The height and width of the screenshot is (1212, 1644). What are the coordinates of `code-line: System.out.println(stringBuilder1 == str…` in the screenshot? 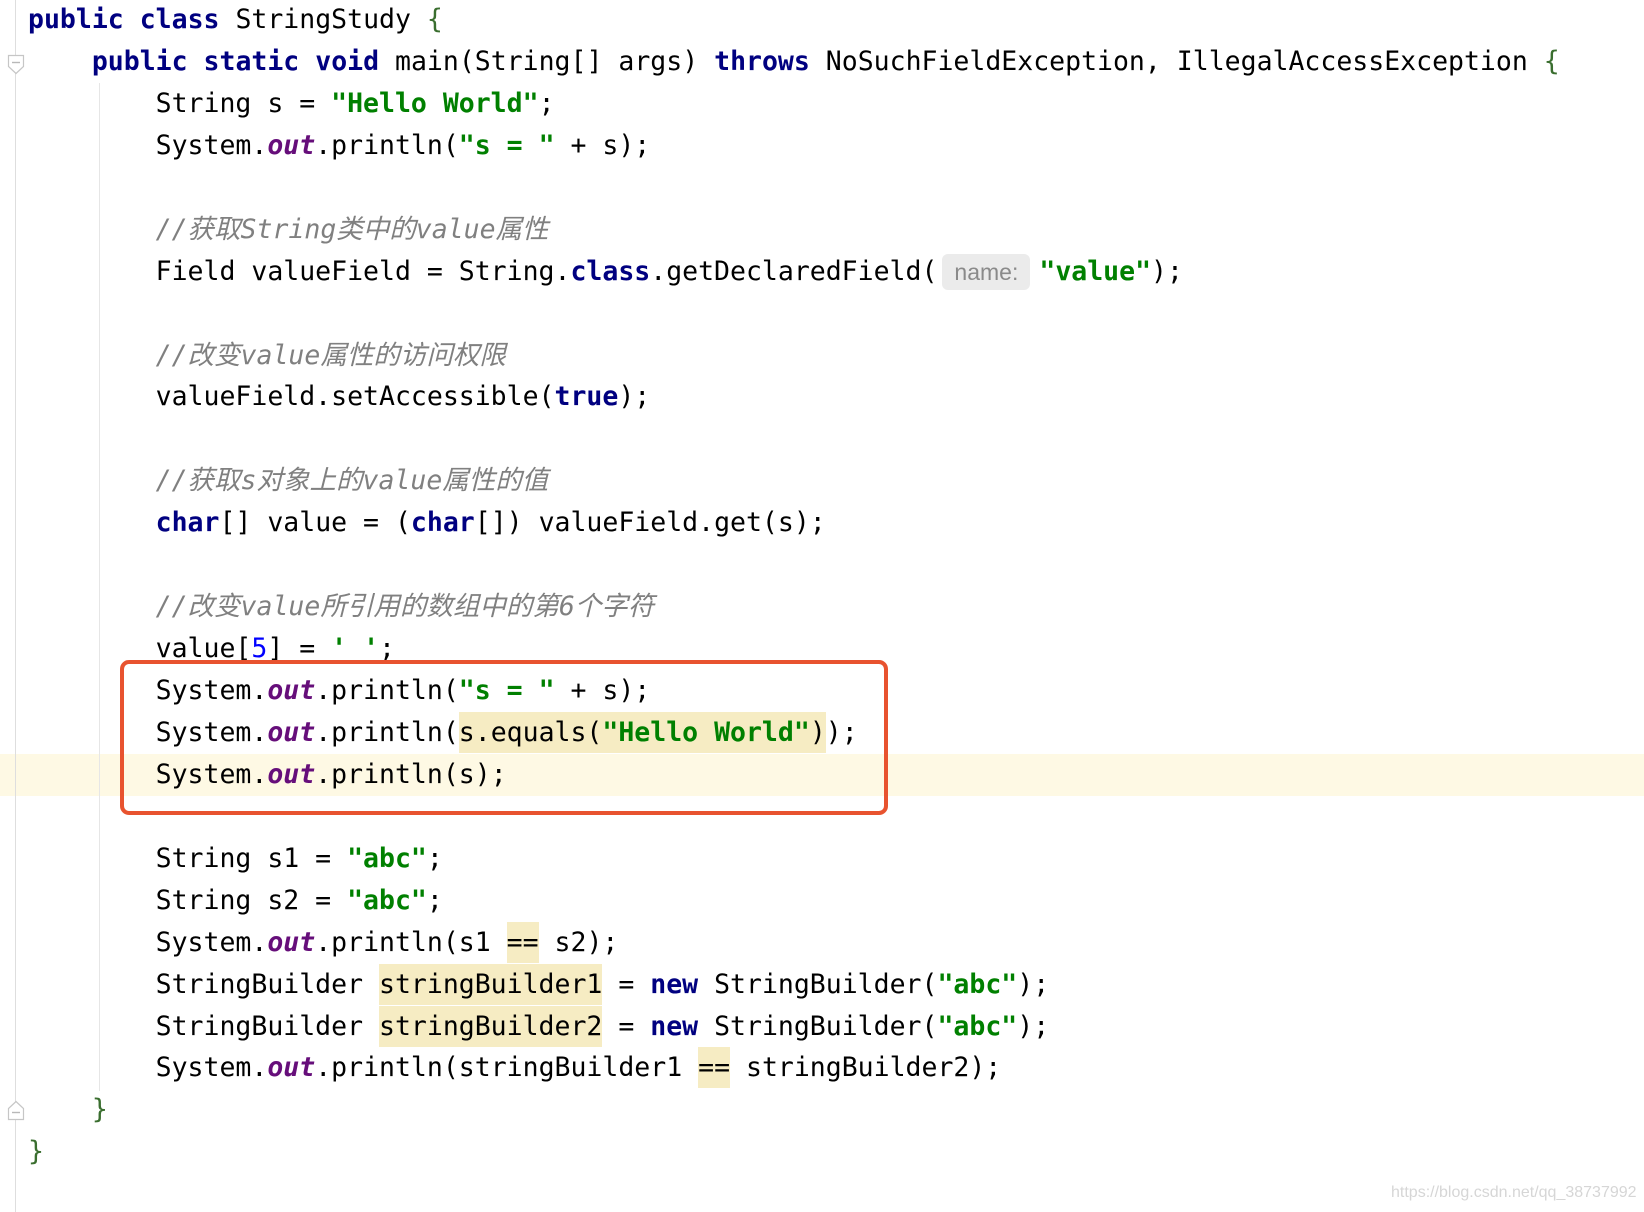 It's located at (822, 1068).